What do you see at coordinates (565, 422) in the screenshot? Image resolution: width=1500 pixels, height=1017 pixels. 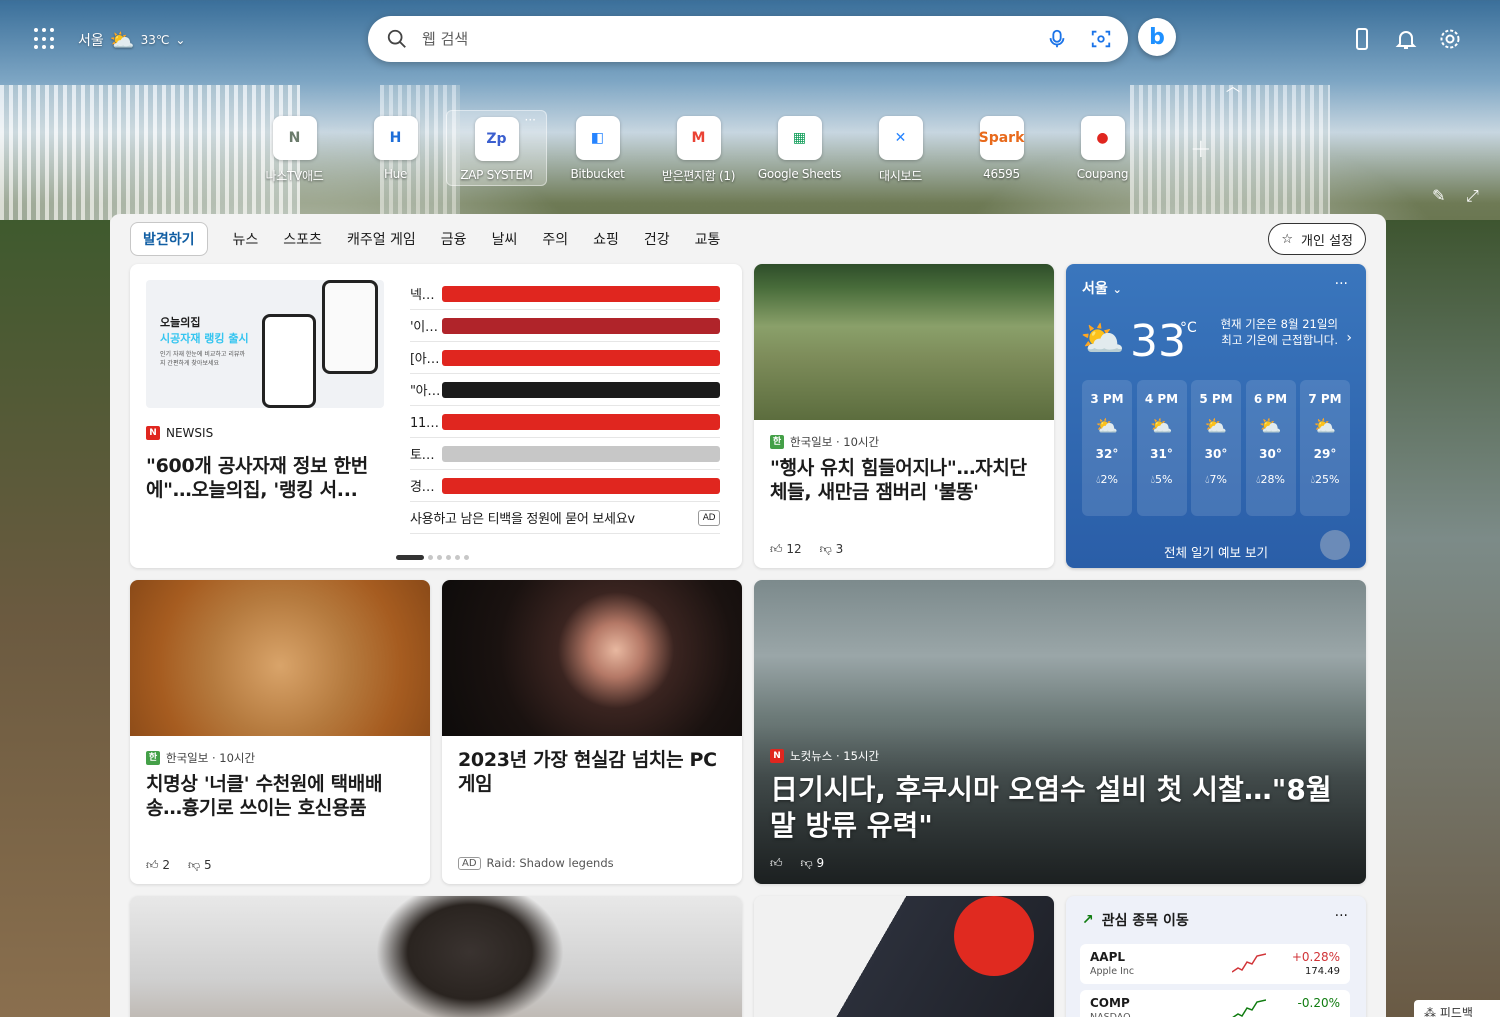 I see `list-item: 11번가, 구글이 만든 특별 한정판 굿즈 선봬` at bounding box center [565, 422].